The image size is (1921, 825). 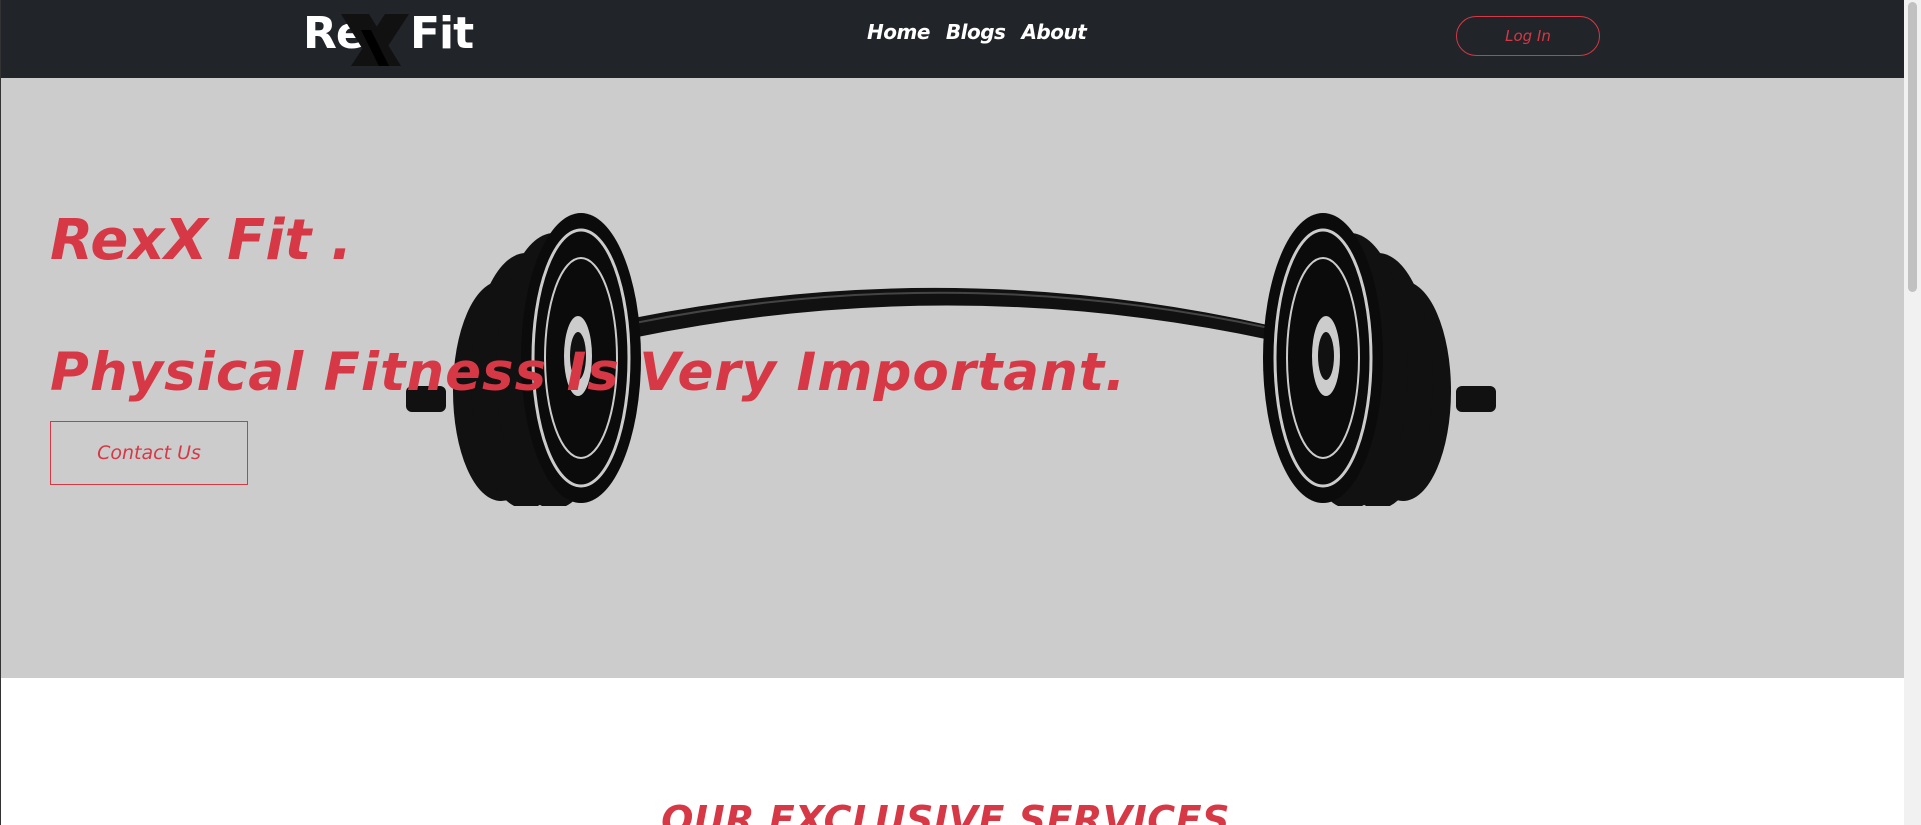 What do you see at coordinates (375, 40) in the screenshot?
I see `logo-x-icon` at bounding box center [375, 40].